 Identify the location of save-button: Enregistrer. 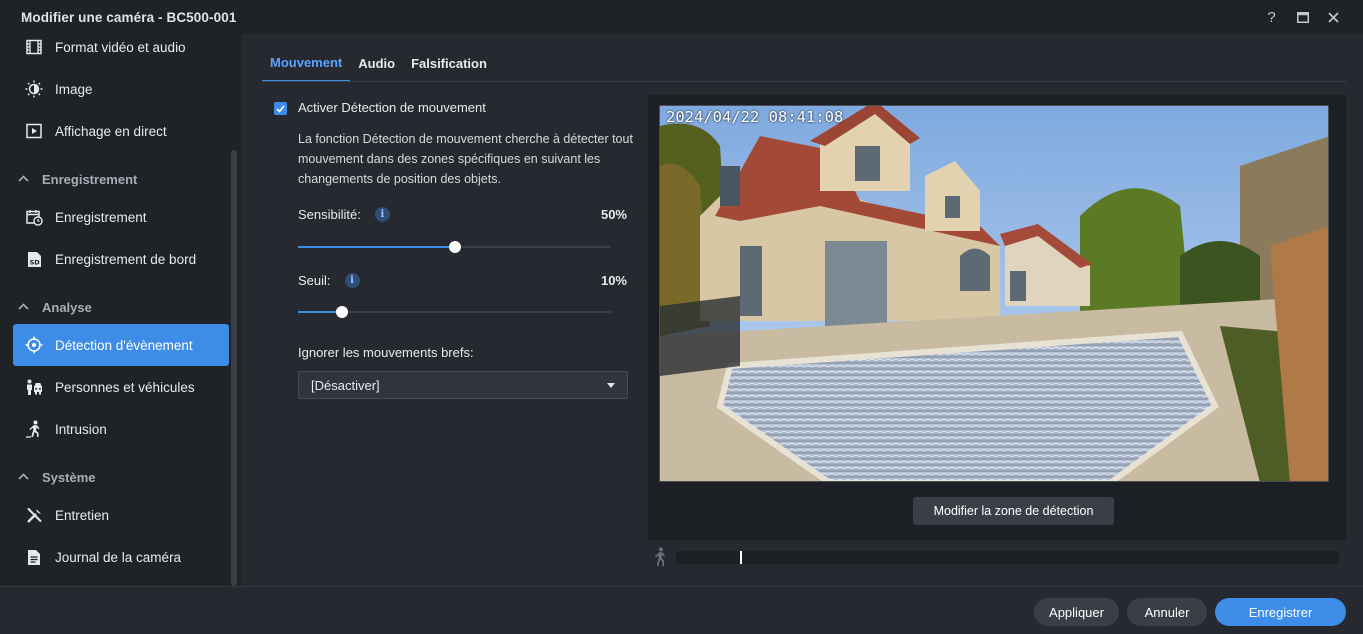
(1280, 612).